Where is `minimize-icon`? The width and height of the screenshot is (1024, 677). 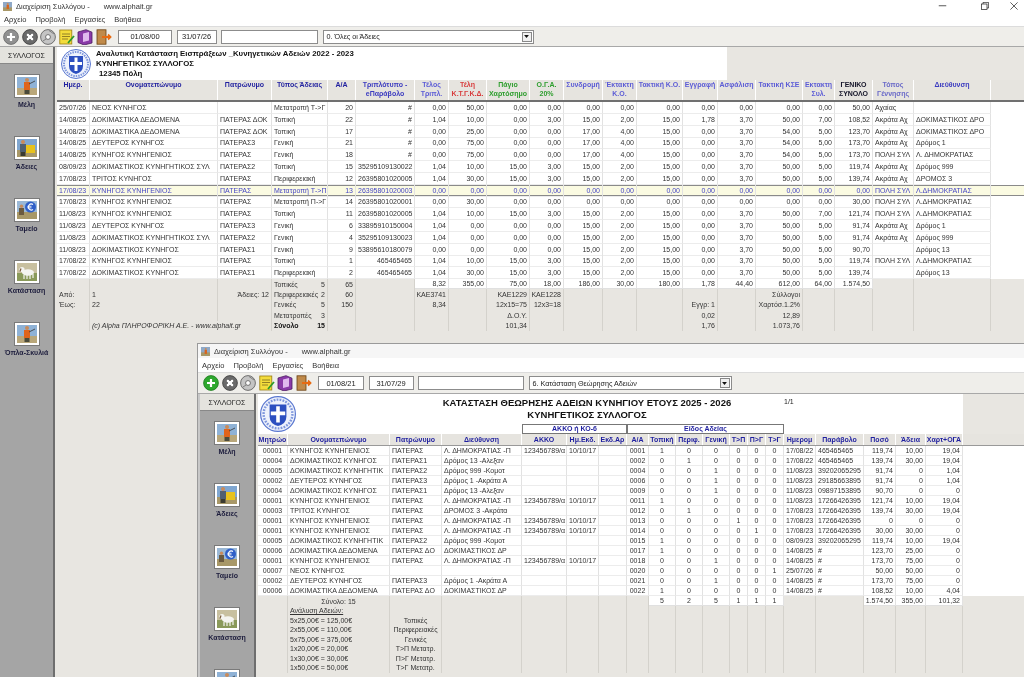 minimize-icon is located at coordinates (942, 6).